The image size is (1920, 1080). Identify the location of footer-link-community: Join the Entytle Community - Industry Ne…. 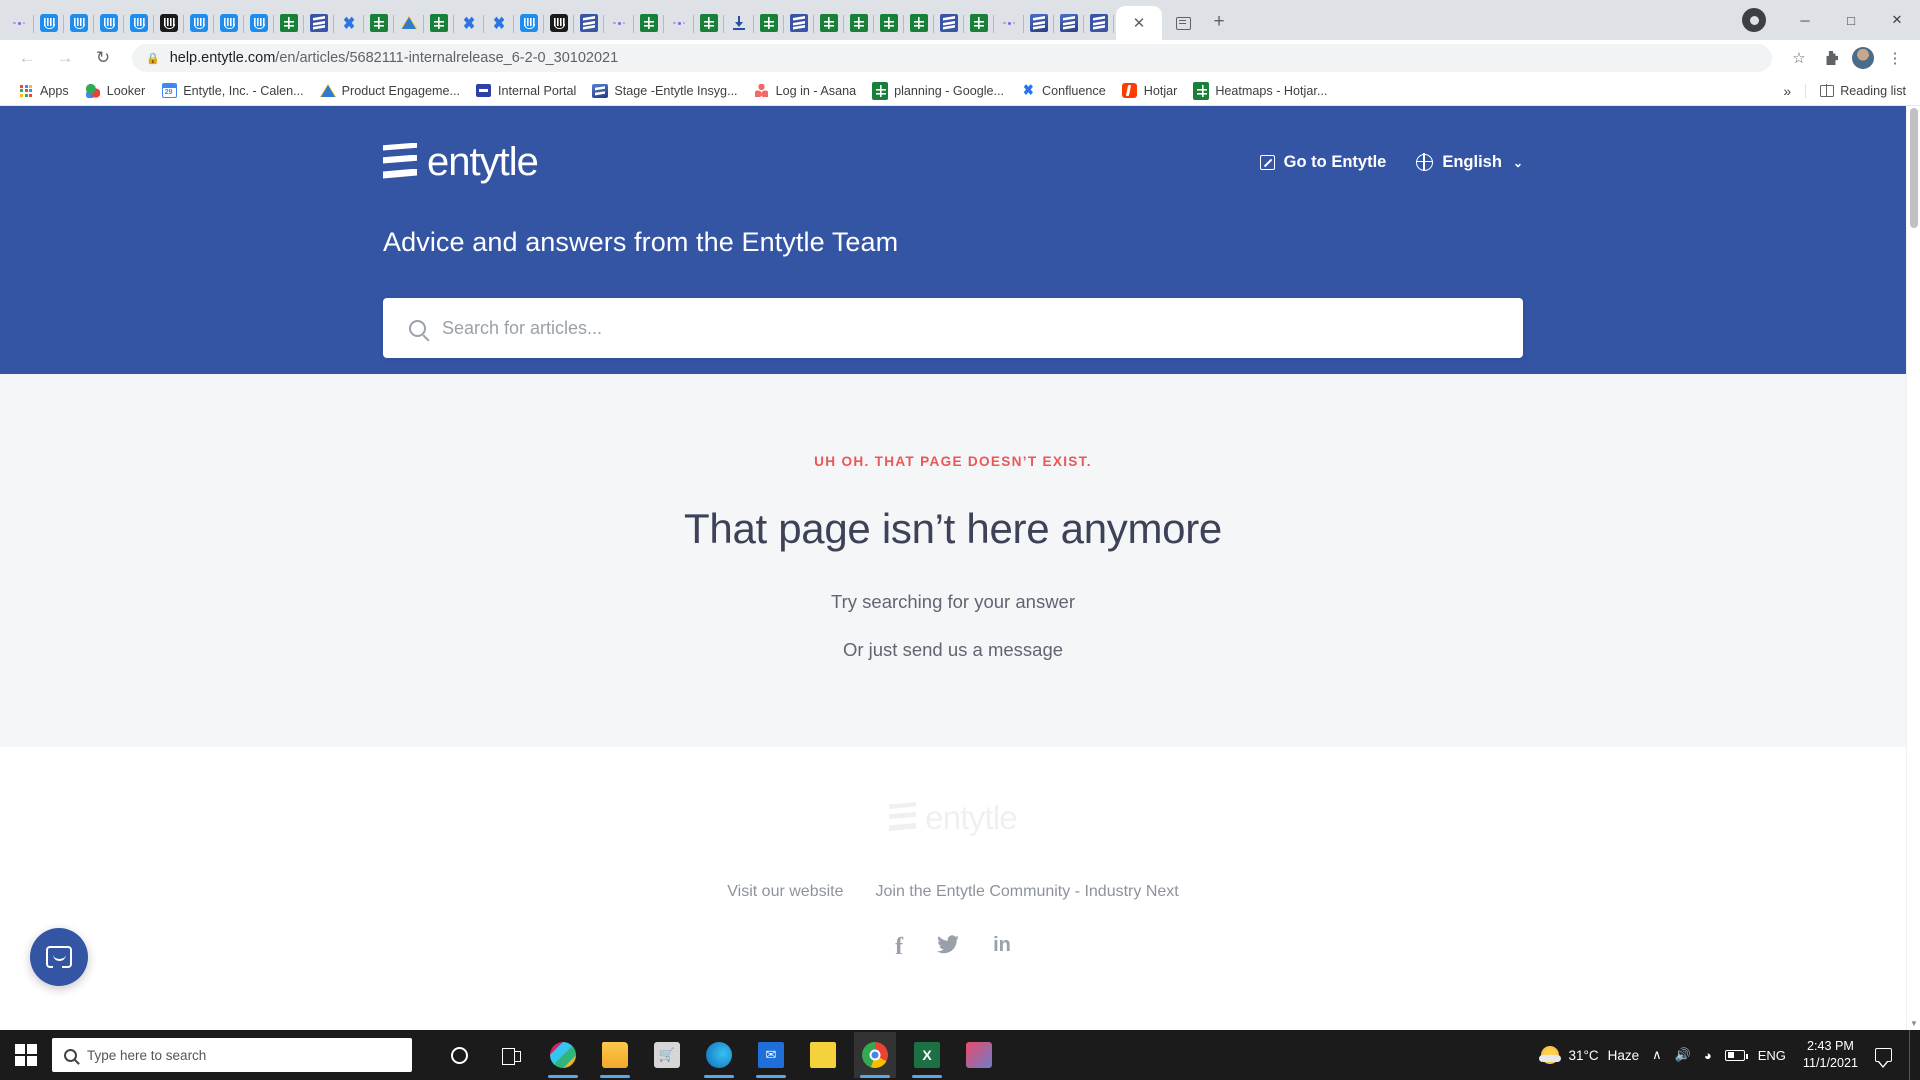
(1026, 892).